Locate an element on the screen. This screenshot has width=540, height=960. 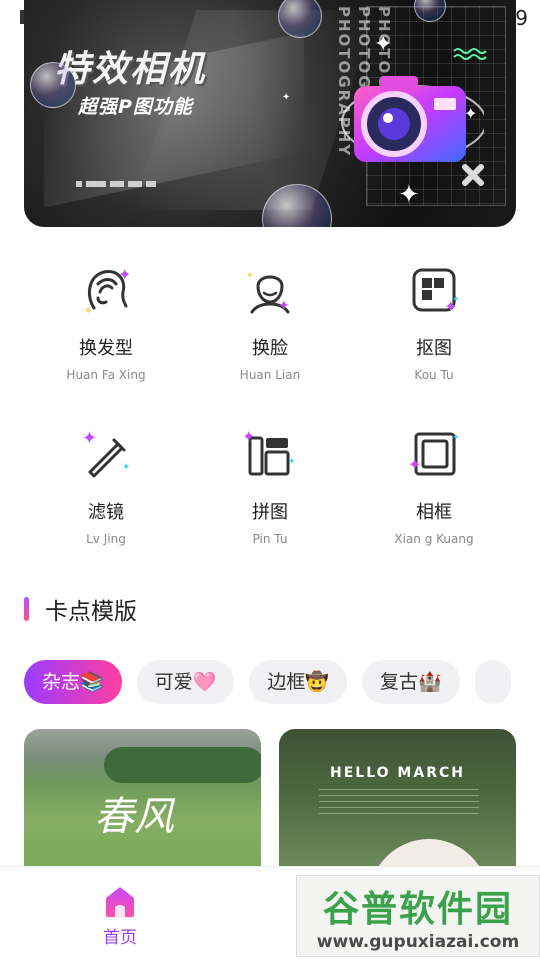
feature-label: 滤镜 is located at coordinates (106, 512).